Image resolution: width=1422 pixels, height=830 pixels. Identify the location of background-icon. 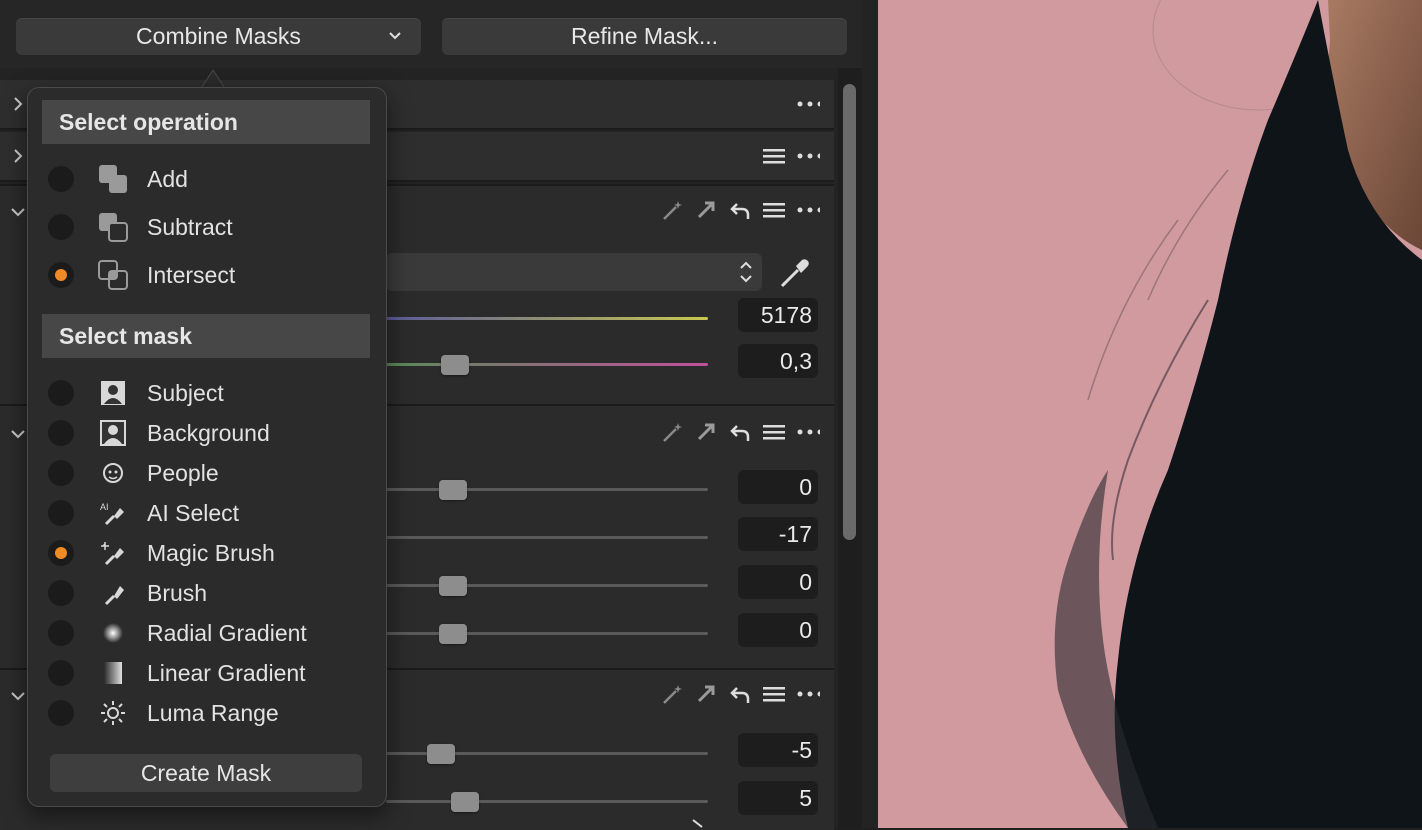
(113, 433).